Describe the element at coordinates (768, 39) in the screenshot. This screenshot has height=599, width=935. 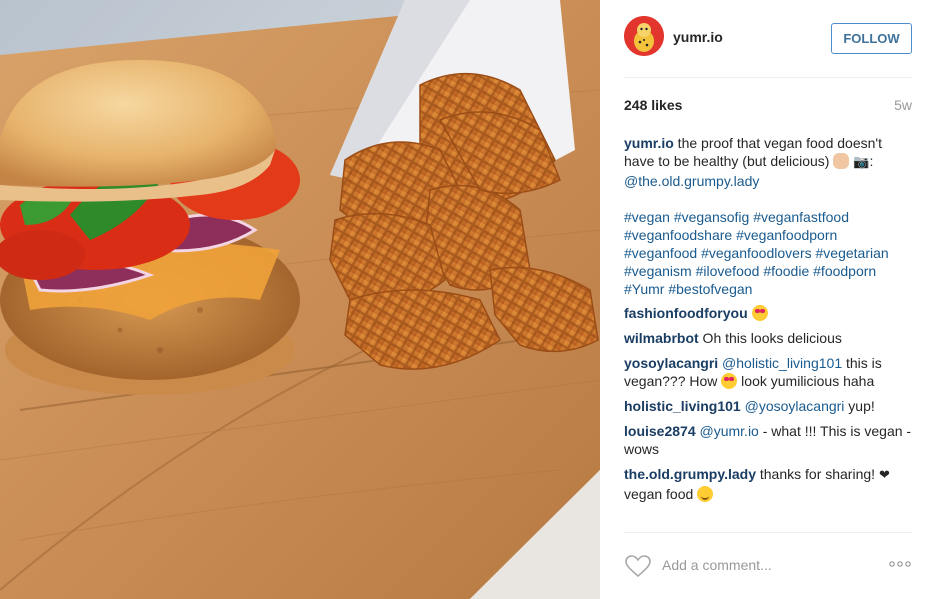
I see `post-header: yumr.io FOLLOW` at that location.